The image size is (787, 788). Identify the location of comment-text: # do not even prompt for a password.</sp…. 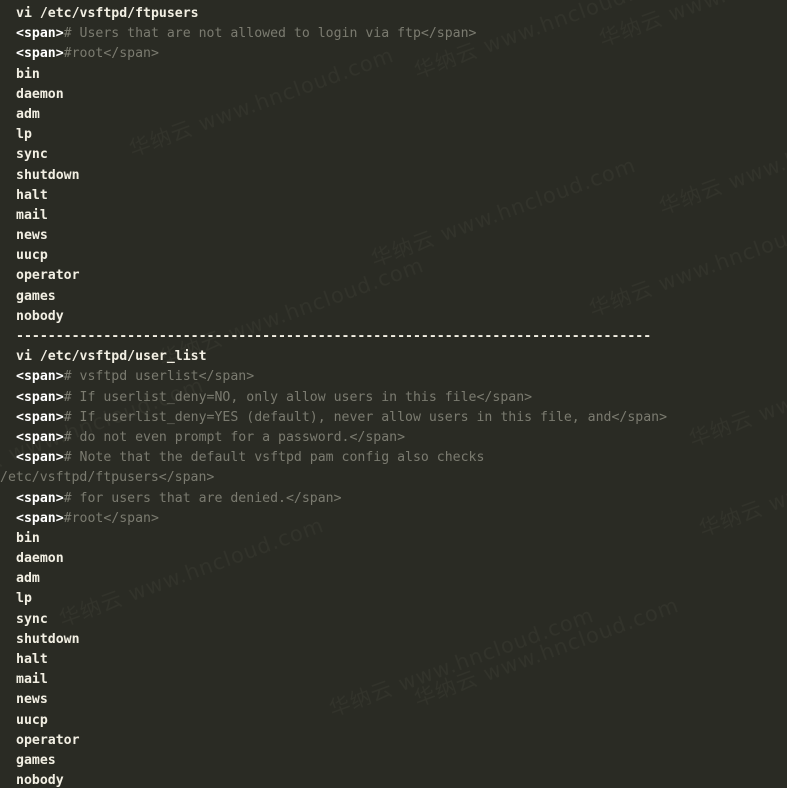
(234, 437).